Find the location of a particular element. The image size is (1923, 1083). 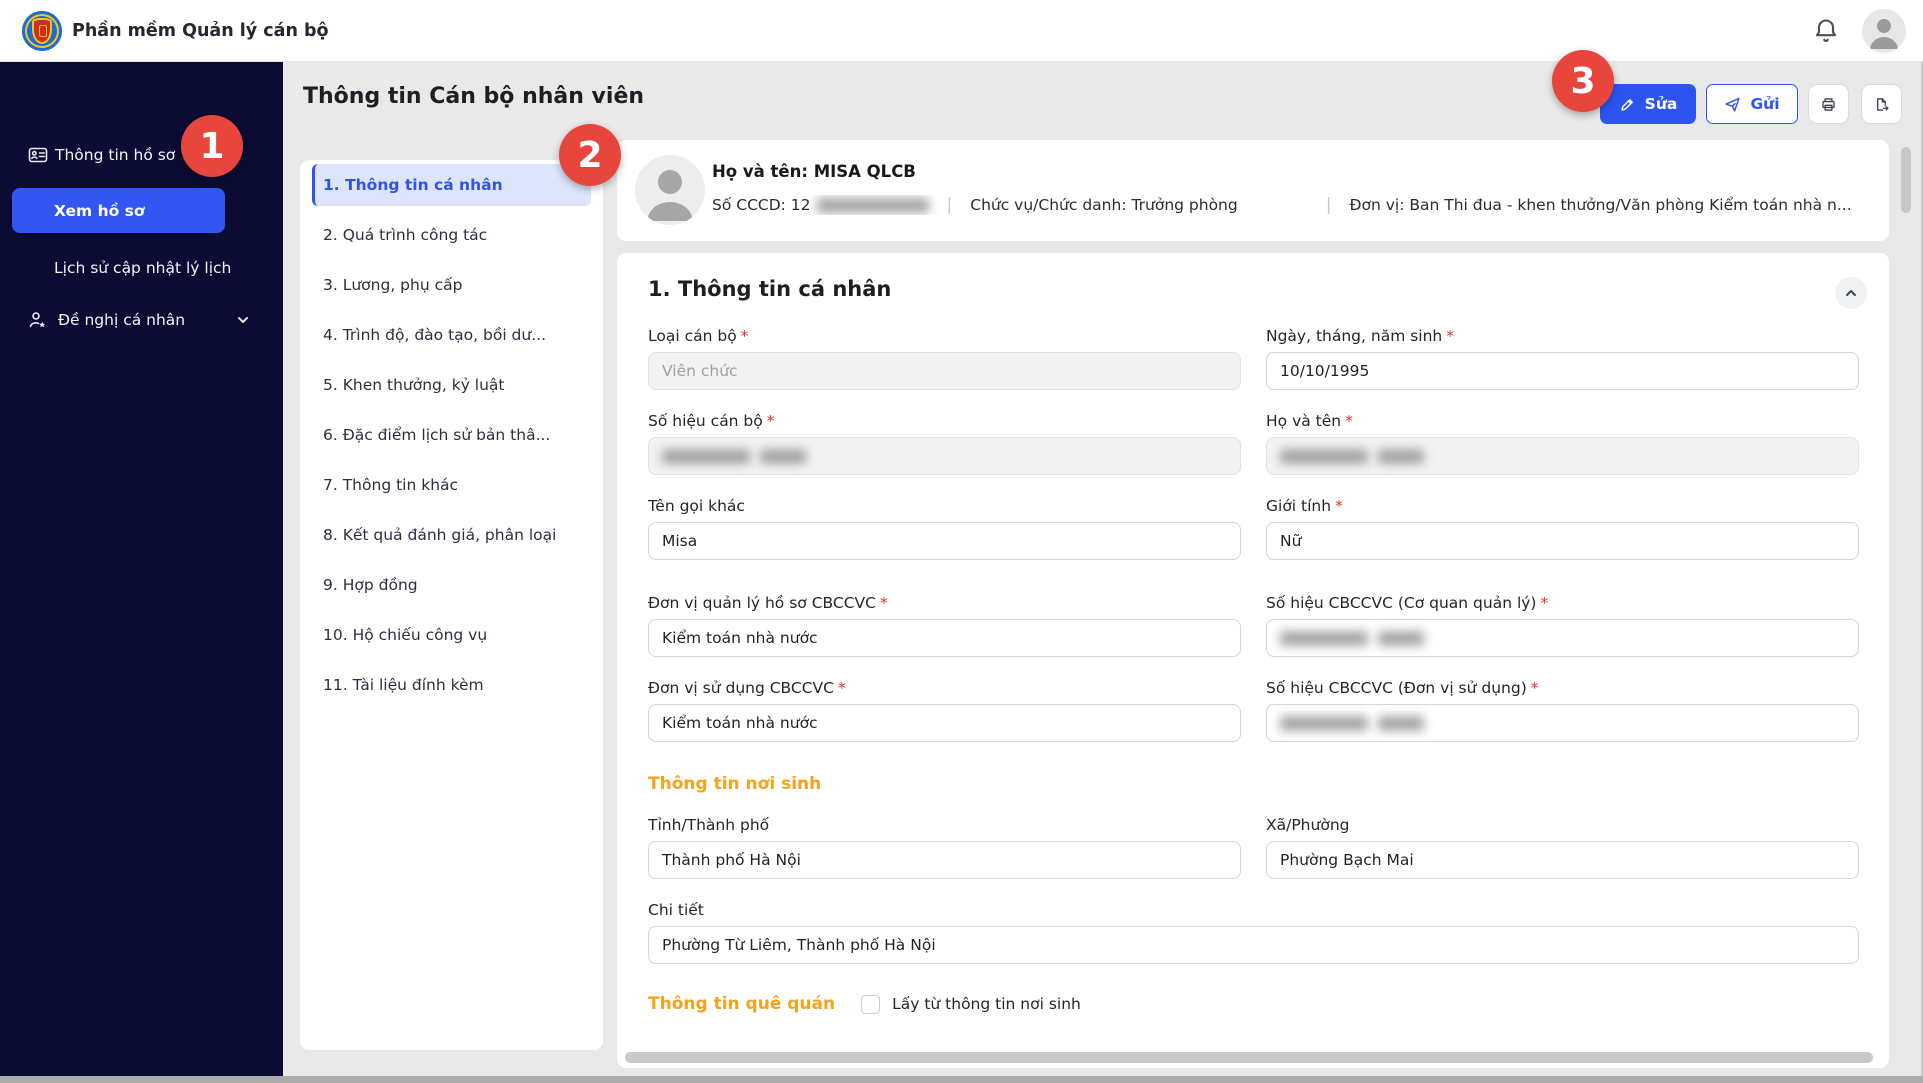

field-label: Ngày, tháng, năm sinh * is located at coordinates (1360, 336).